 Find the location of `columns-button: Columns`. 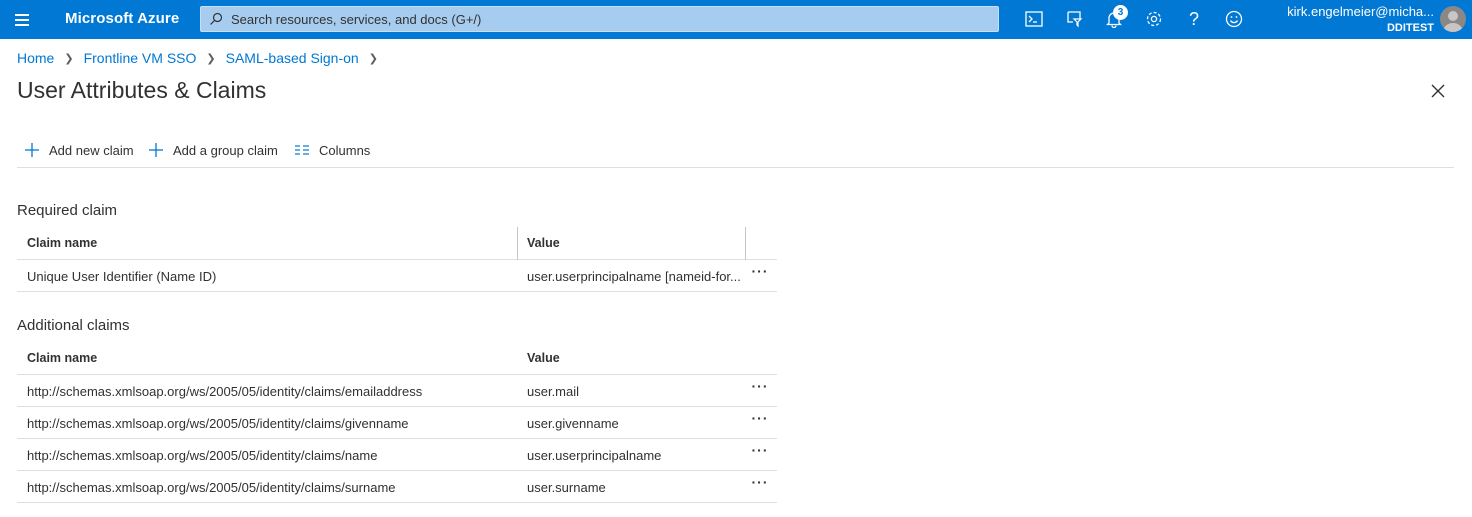

columns-button: Columns is located at coordinates (332, 150).